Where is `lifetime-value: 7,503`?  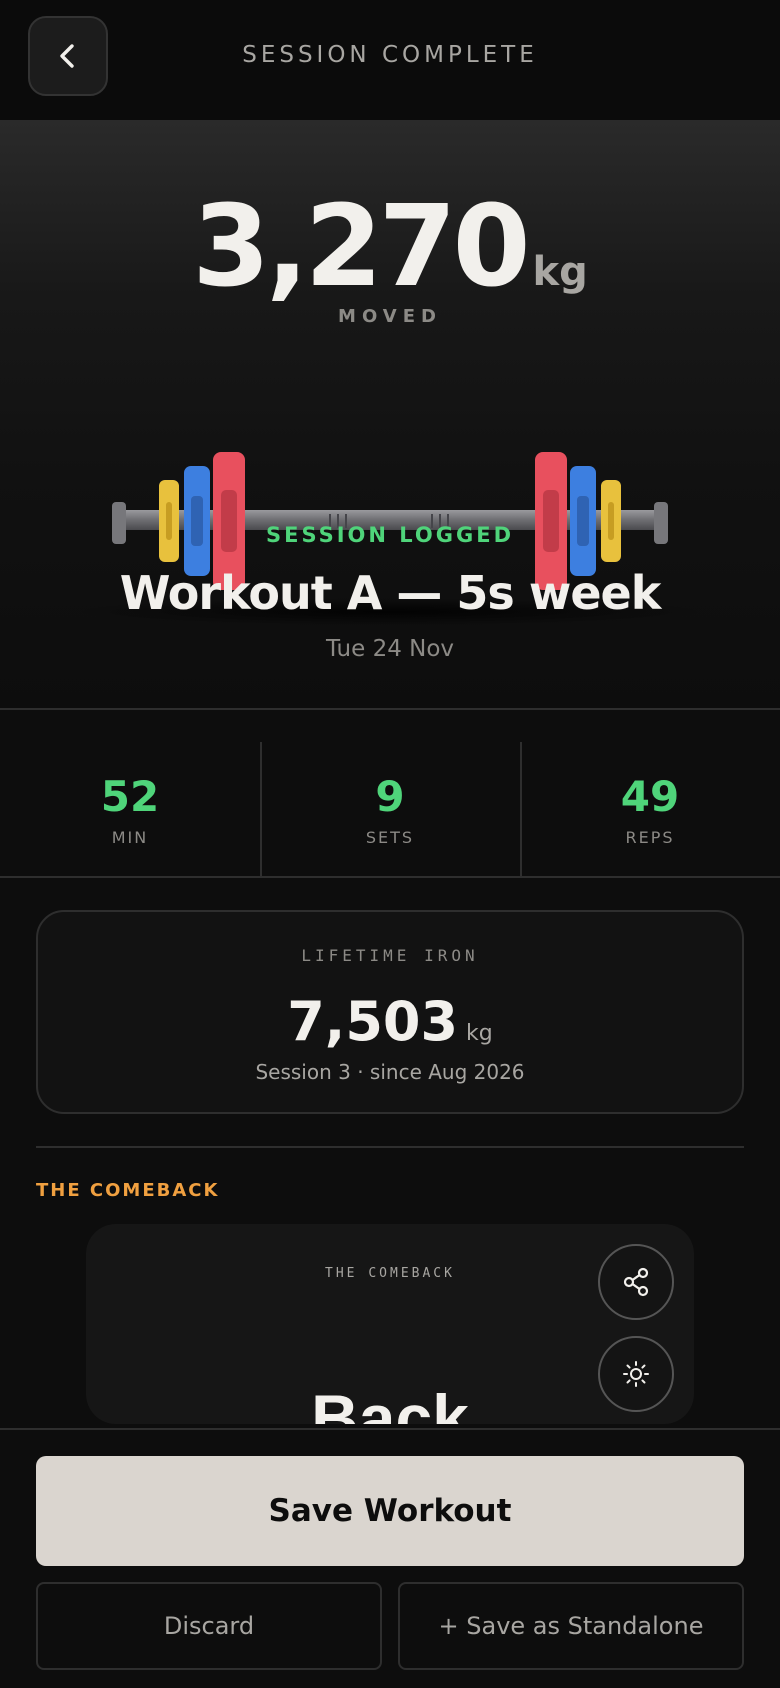
lifetime-value: 7,503 is located at coordinates (373, 1021).